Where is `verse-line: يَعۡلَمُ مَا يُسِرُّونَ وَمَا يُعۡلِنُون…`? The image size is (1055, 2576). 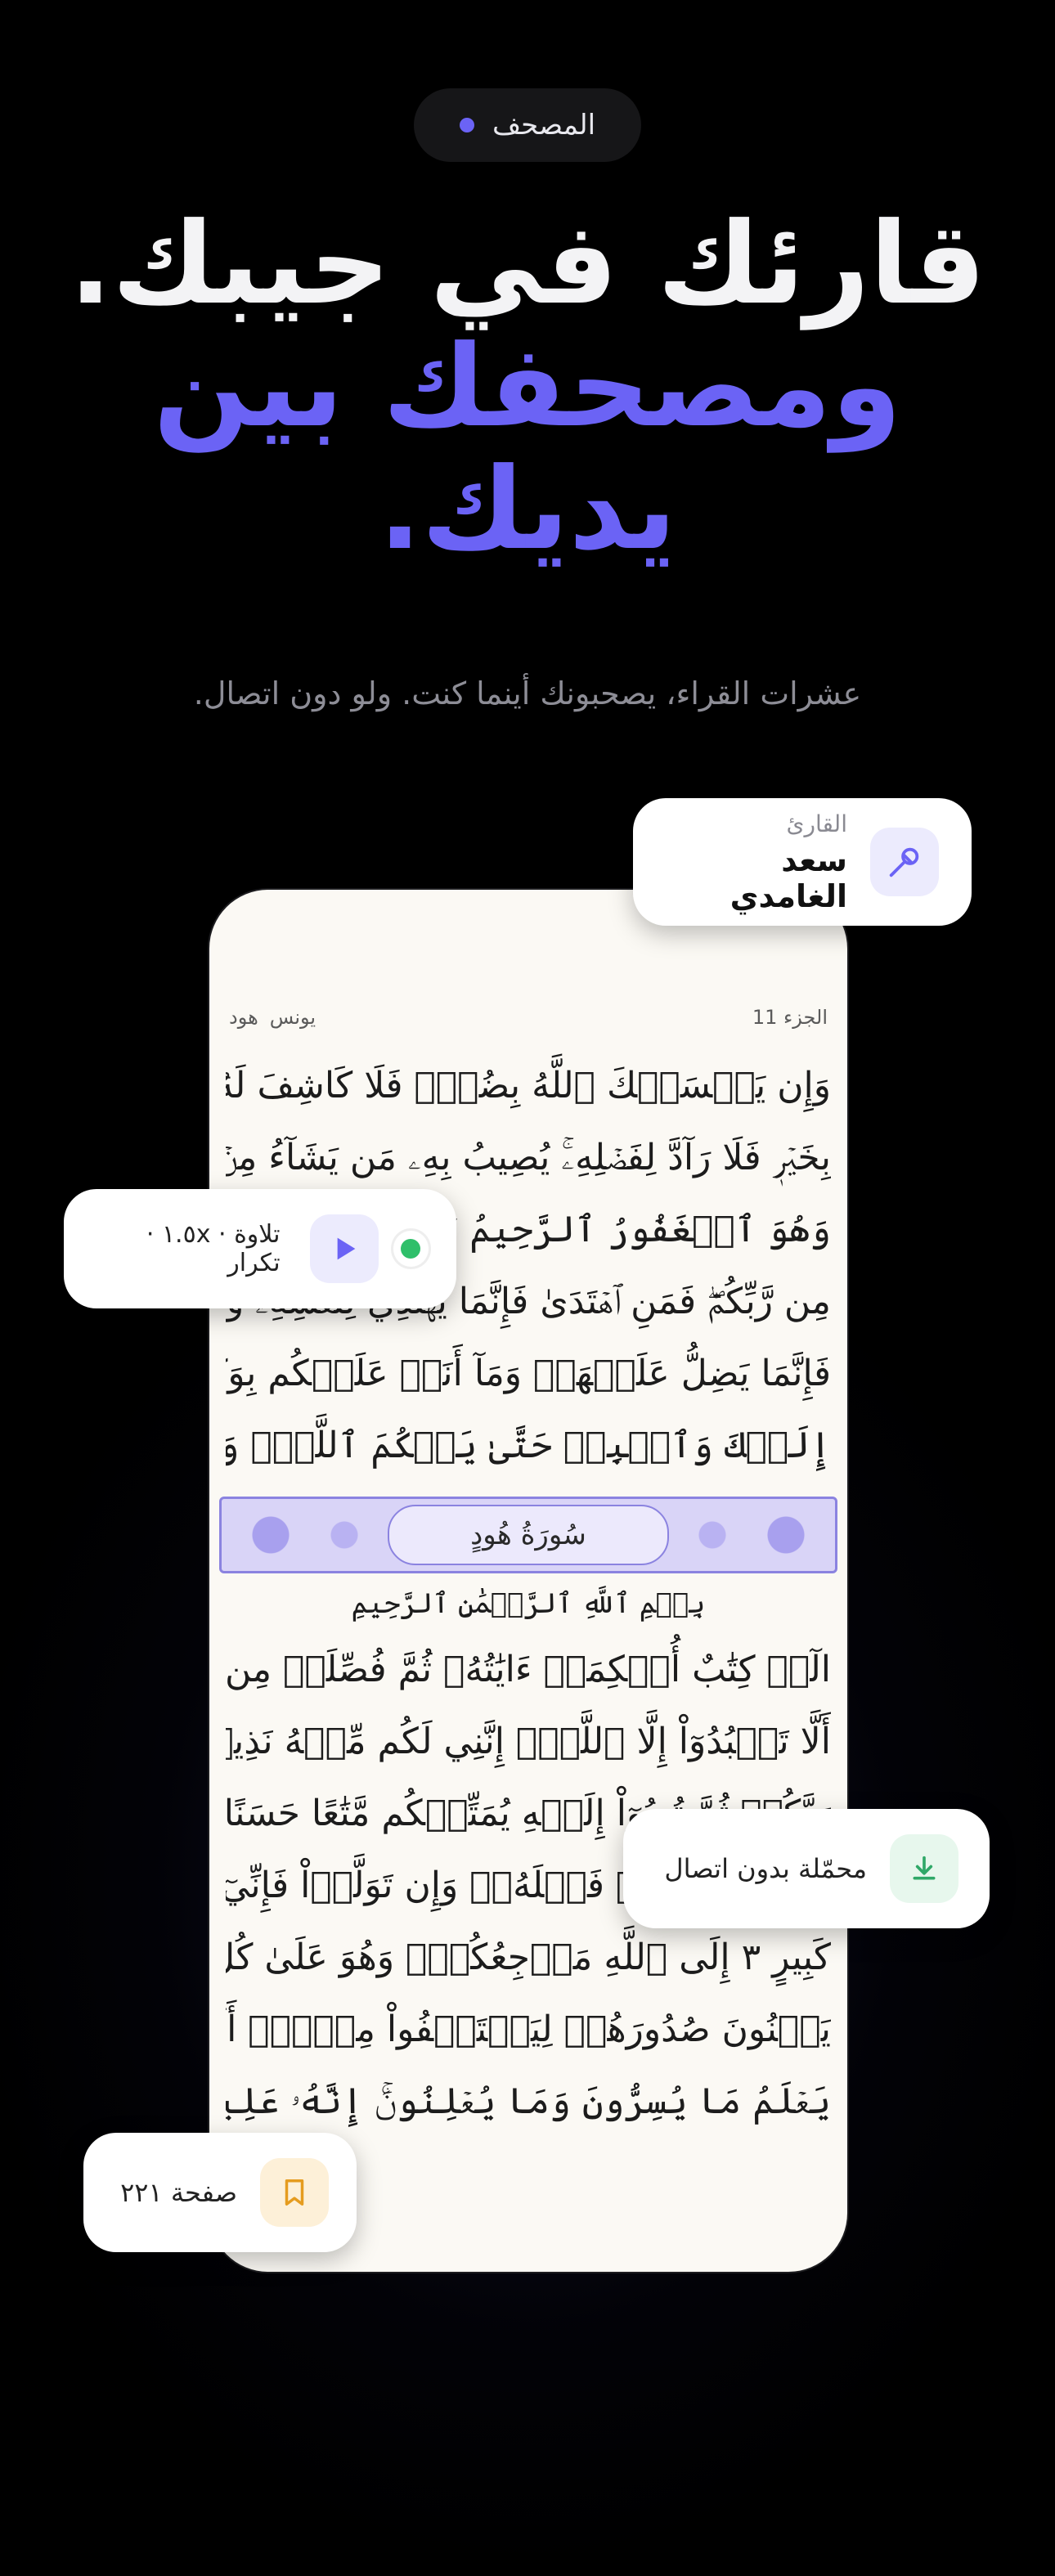 verse-line: يَعۡلَمُ مَا يُسِرُّونَ وَمَا يُعۡلِنُون… is located at coordinates (528, 2102).